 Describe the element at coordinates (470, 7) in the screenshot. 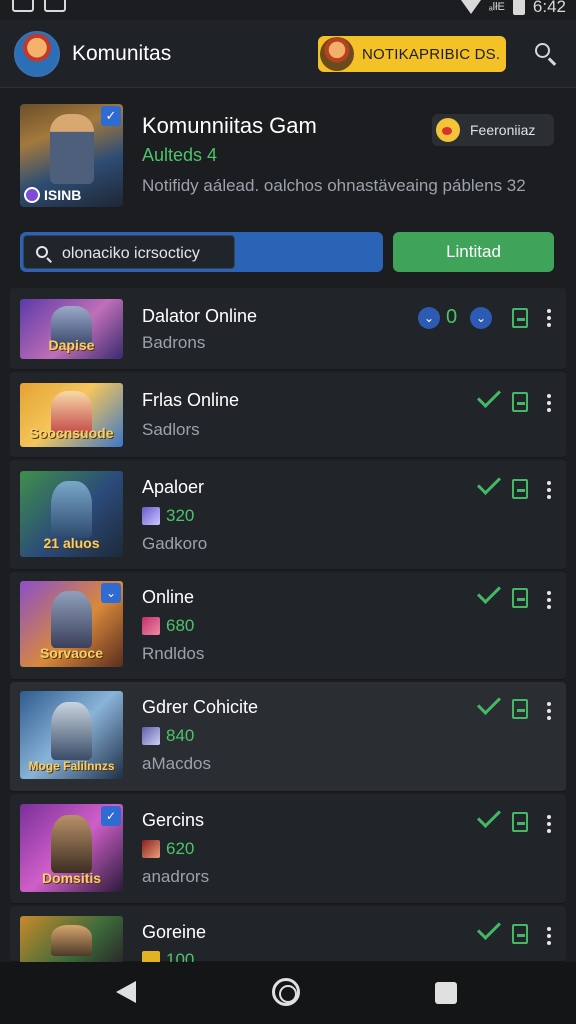

I see `wifi-icon` at that location.